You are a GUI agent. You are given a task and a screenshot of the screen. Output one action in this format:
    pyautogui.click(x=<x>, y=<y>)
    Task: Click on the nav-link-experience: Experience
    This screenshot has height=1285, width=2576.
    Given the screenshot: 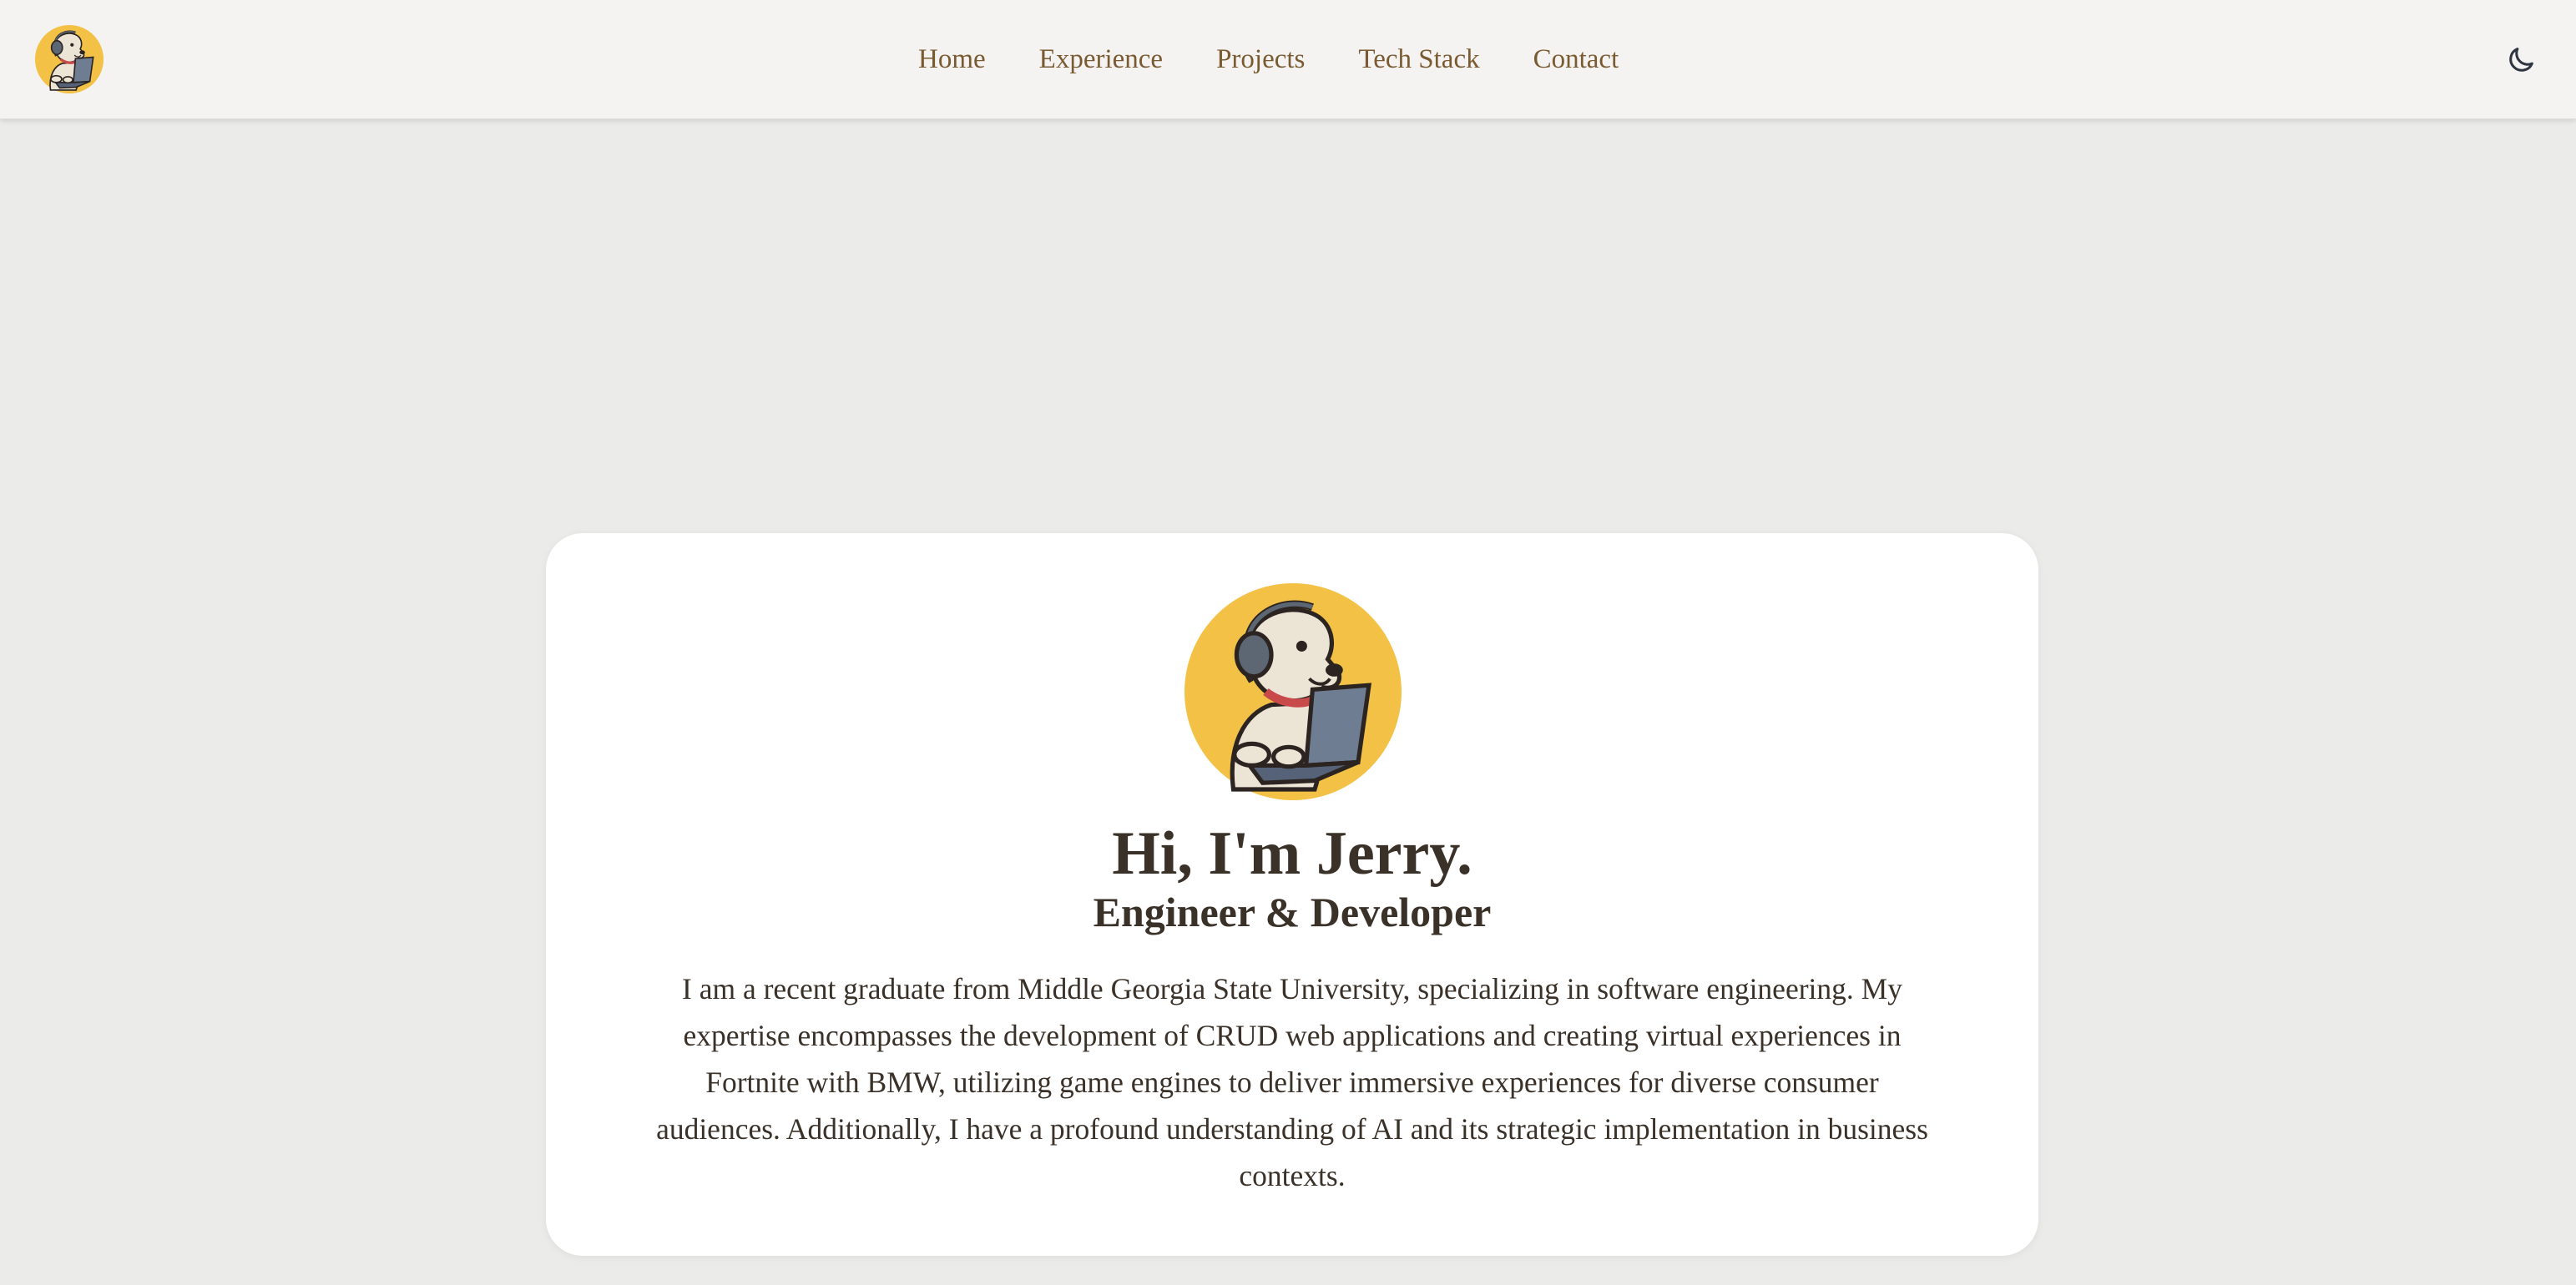 What is the action you would take?
    pyautogui.click(x=1101, y=59)
    